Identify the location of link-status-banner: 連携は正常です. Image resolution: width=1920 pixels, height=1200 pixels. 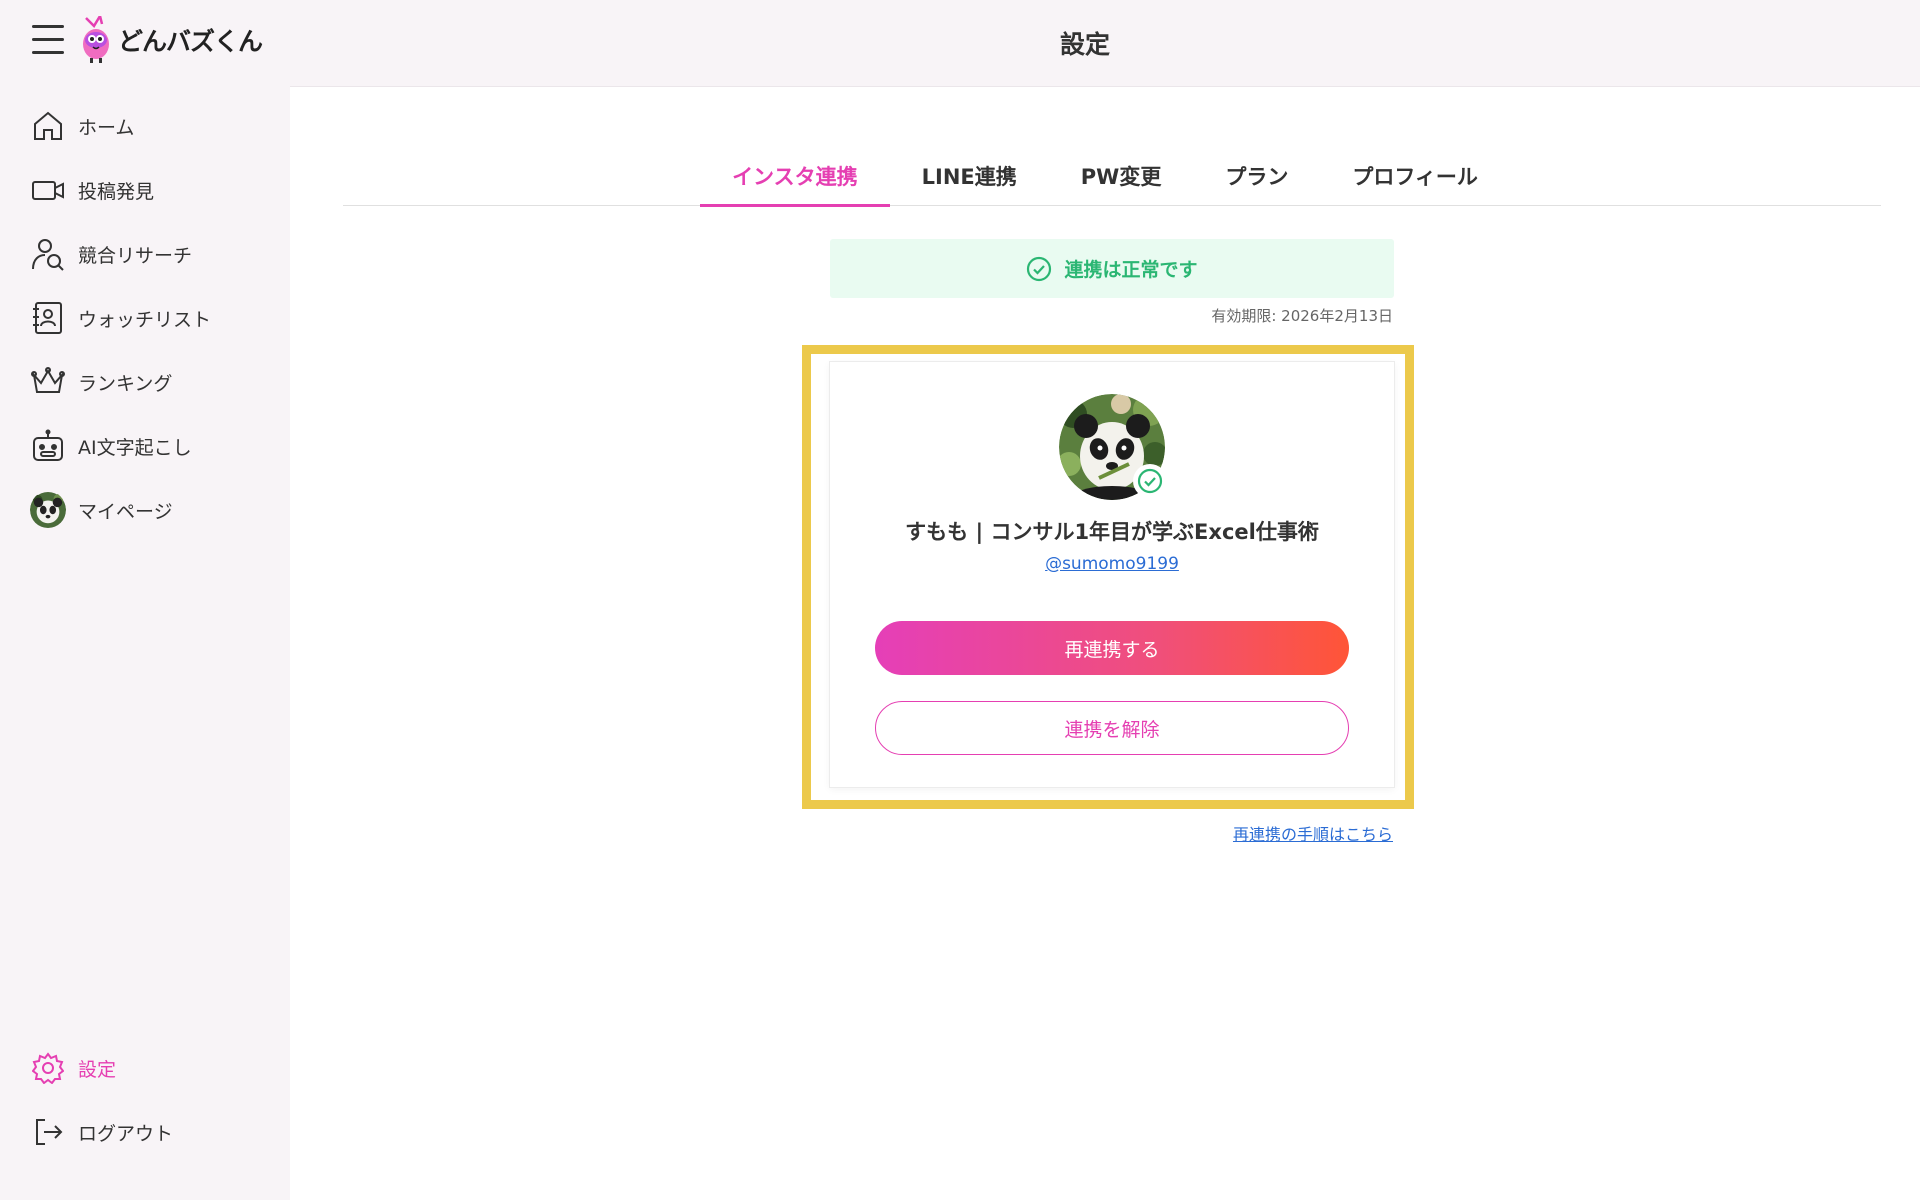
(1112, 268).